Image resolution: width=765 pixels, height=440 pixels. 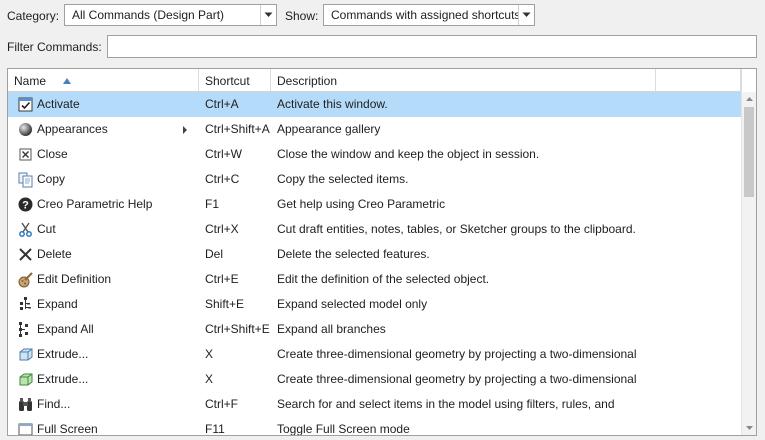 I want to click on table-row: Full Screen F11 Toggle Full Screen mode, so click(x=374, y=426).